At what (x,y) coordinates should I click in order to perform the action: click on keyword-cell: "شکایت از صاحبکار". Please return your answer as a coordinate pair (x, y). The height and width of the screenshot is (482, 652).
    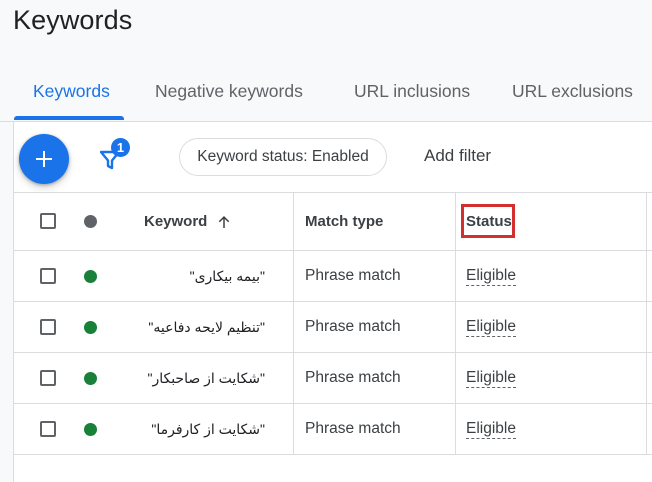
    Looking at the image, I should click on (206, 378).